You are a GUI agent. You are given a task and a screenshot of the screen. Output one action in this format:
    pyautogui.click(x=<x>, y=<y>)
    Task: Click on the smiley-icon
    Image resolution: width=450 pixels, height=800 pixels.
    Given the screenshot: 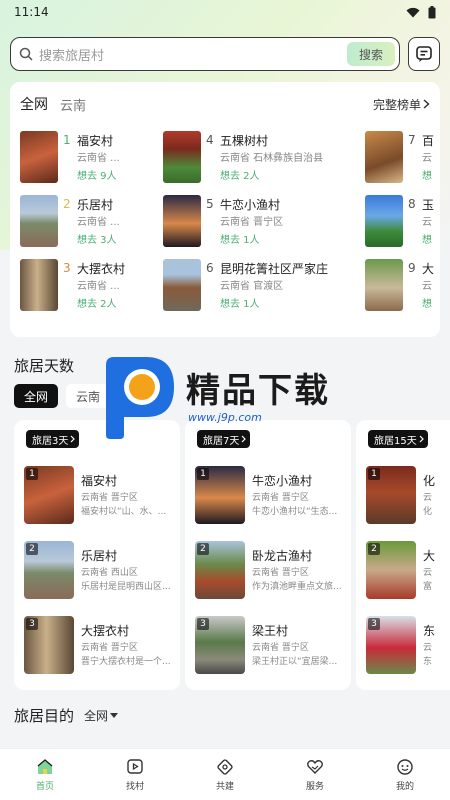 What is the action you would take?
    pyautogui.click(x=405, y=766)
    